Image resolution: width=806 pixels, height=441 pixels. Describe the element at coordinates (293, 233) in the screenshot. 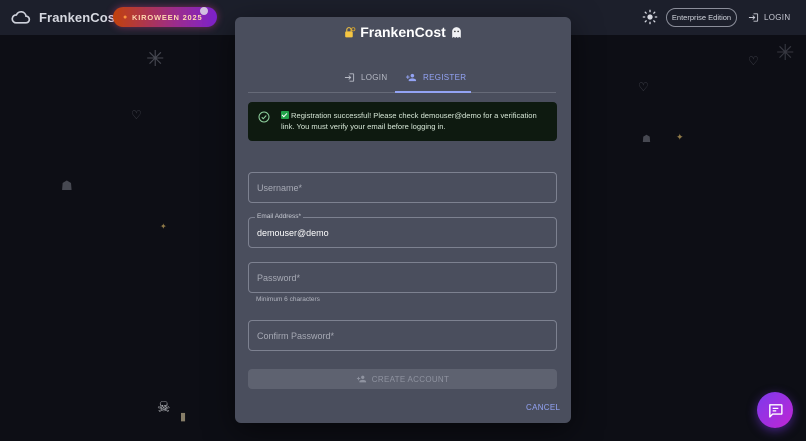

I see `email-value: demouser@demo` at that location.